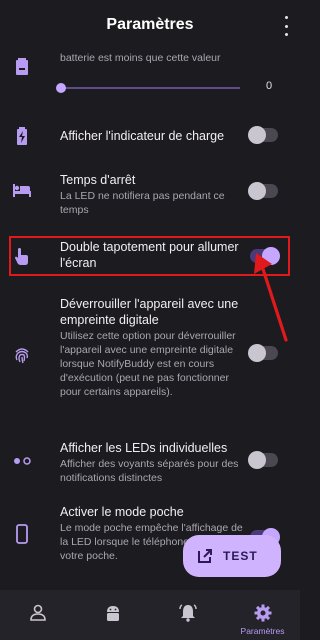  I want to click on annotation-highlight-box, so click(149, 256).